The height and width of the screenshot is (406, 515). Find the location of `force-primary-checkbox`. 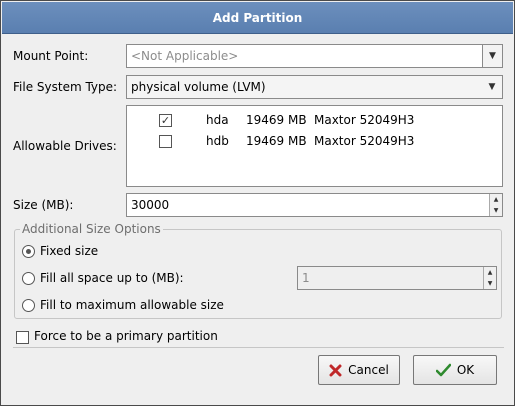

force-primary-checkbox is located at coordinates (22, 337).